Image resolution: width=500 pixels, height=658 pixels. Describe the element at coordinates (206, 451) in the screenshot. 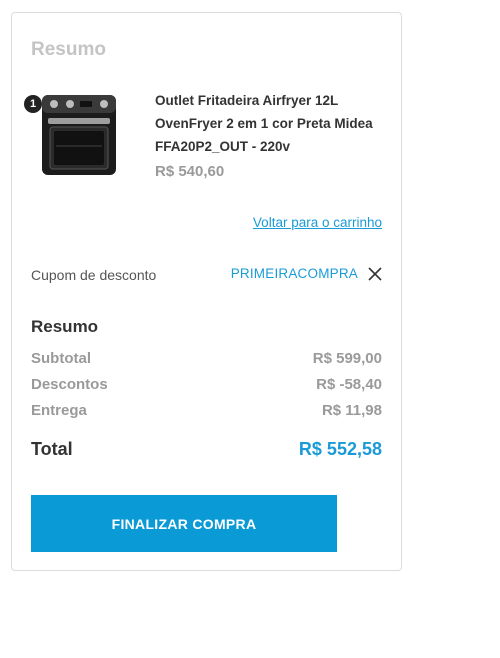

I see `total-row: Total R$ 552,58` at that location.